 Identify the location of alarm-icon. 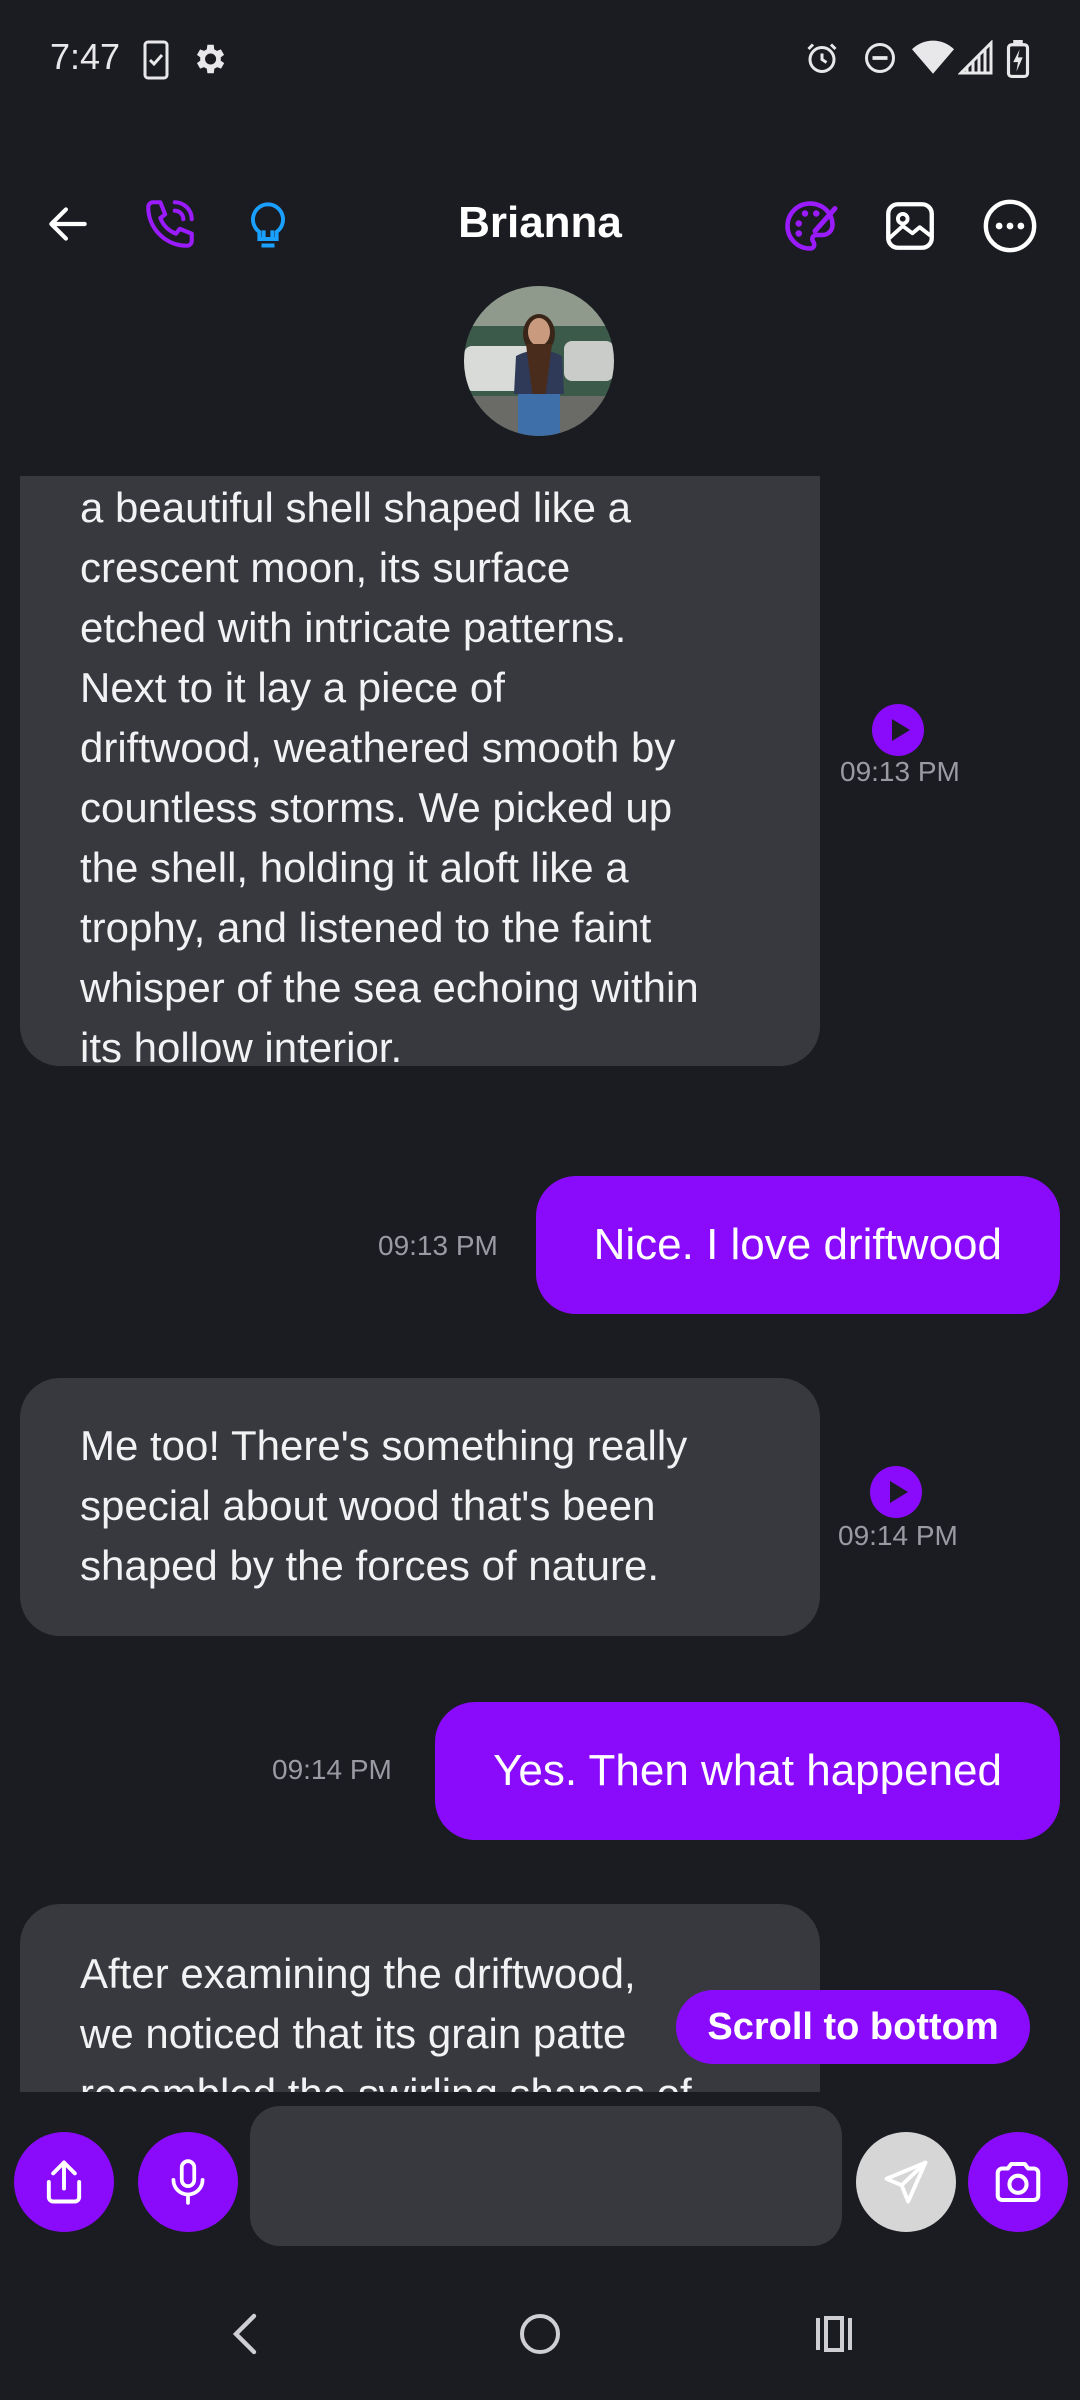
(822, 58).